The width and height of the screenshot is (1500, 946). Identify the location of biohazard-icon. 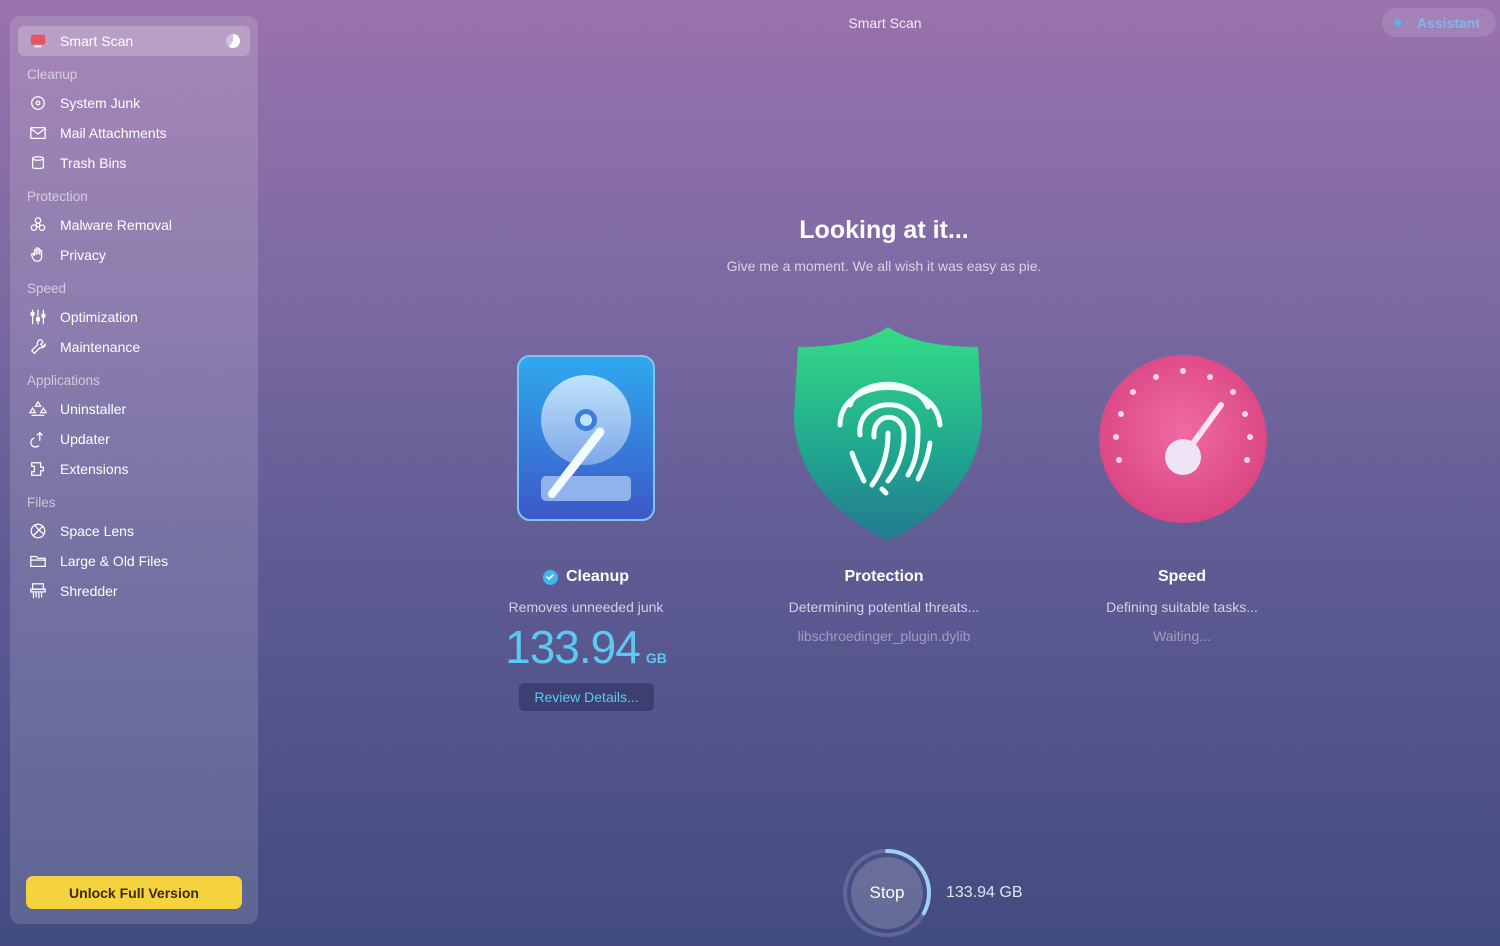
(38, 225).